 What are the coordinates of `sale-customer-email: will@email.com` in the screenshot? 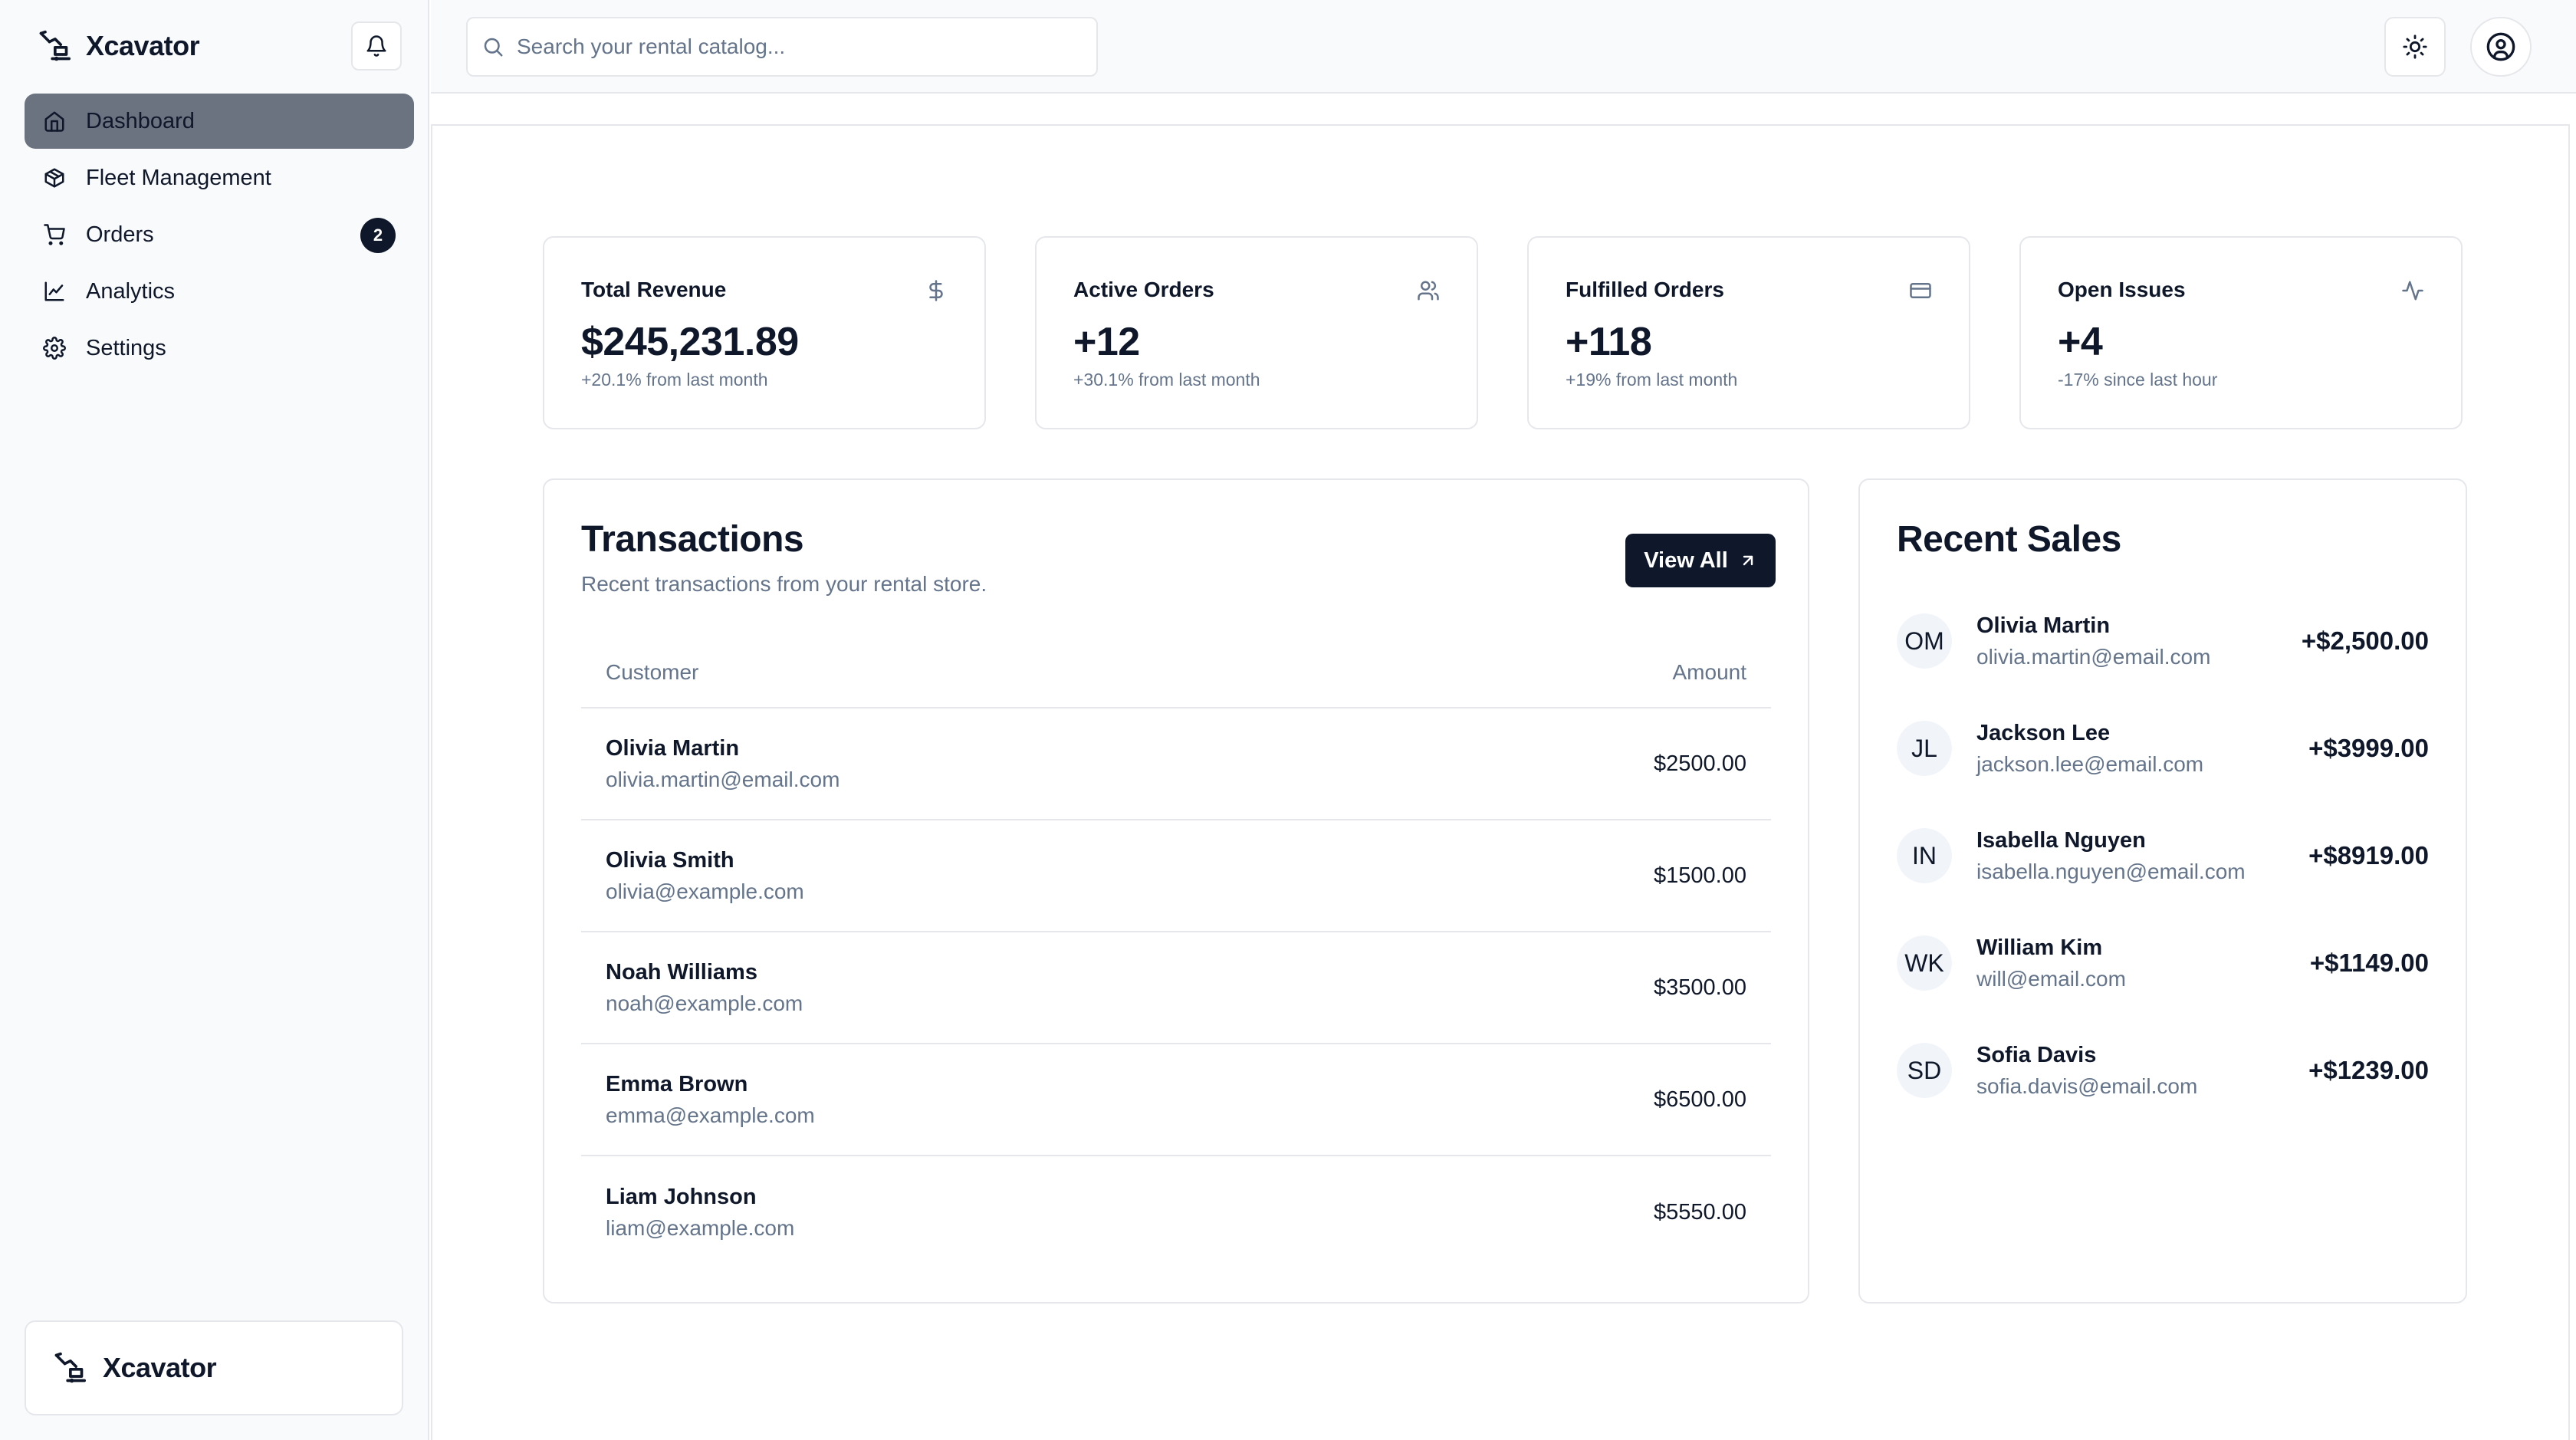 It's located at (2051, 978).